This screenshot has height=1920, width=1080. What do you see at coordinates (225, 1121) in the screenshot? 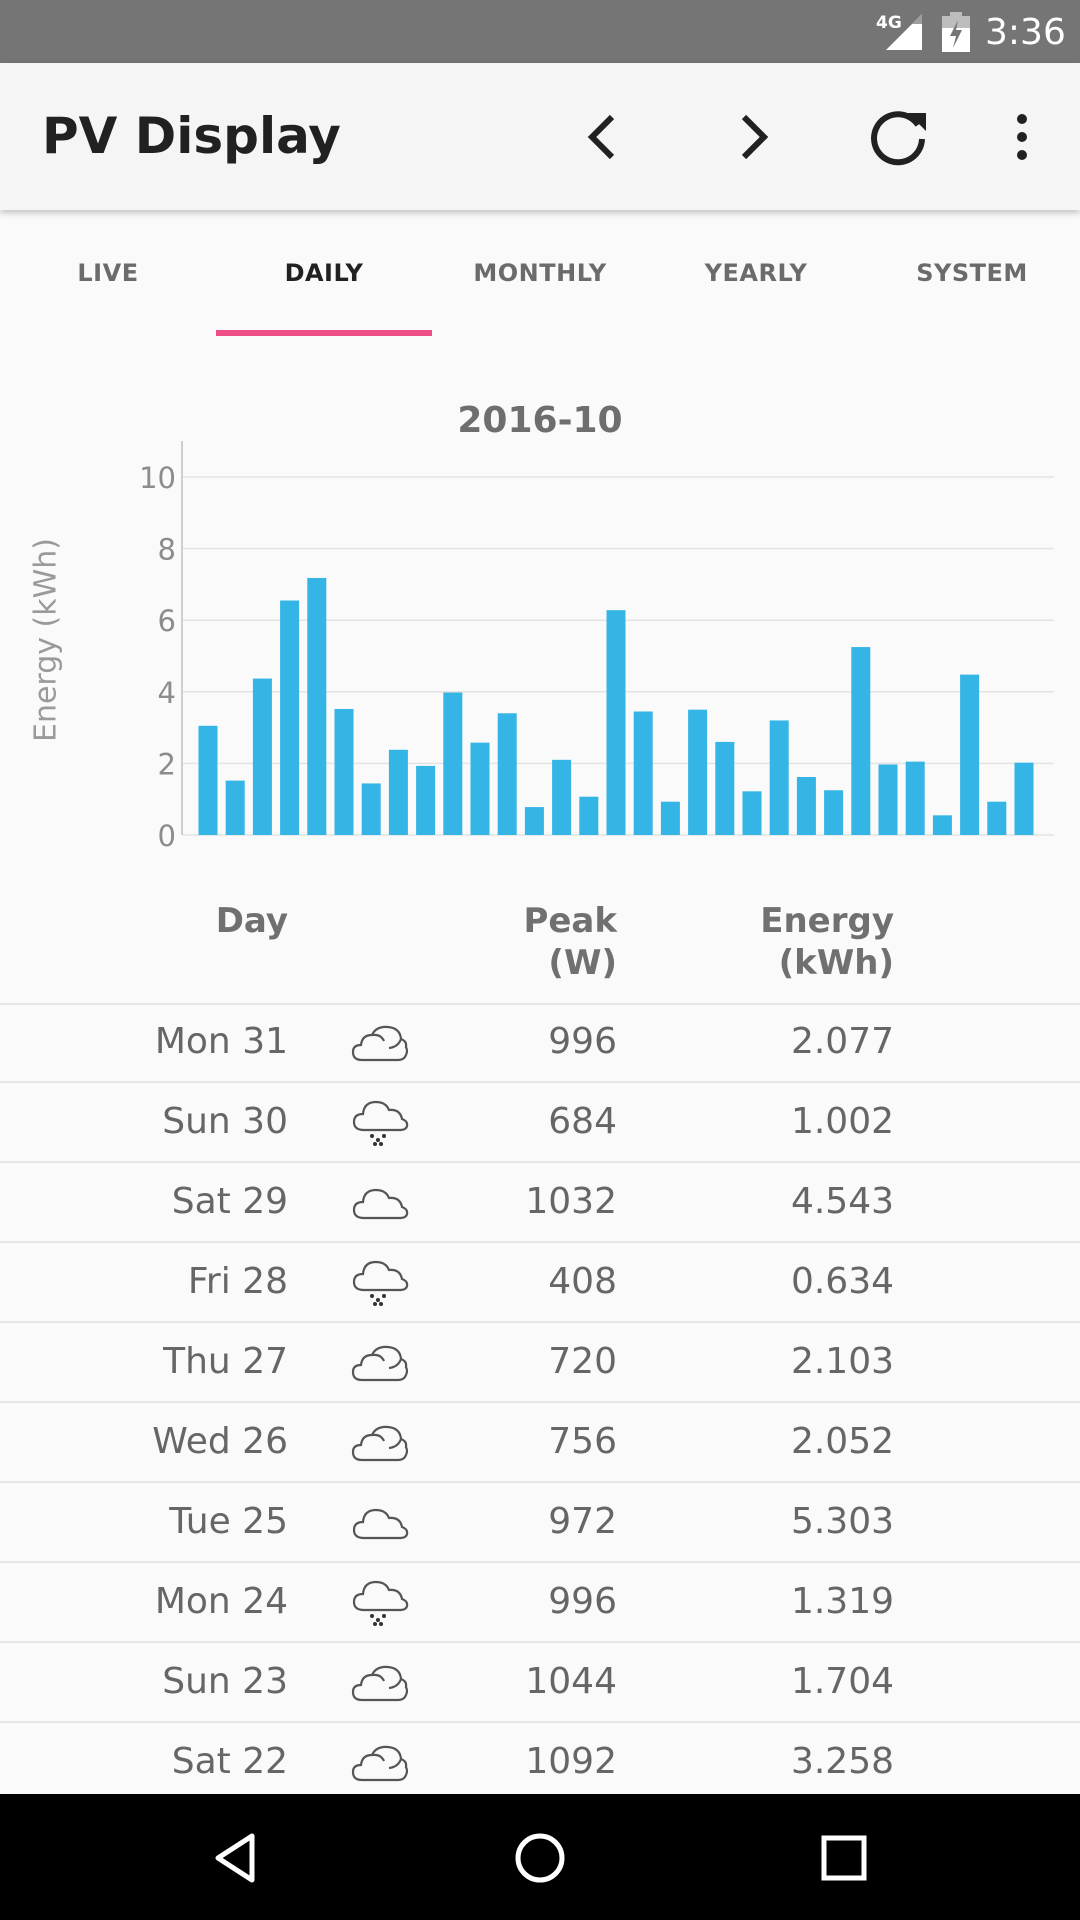
I see `day-cell: Sun 30` at bounding box center [225, 1121].